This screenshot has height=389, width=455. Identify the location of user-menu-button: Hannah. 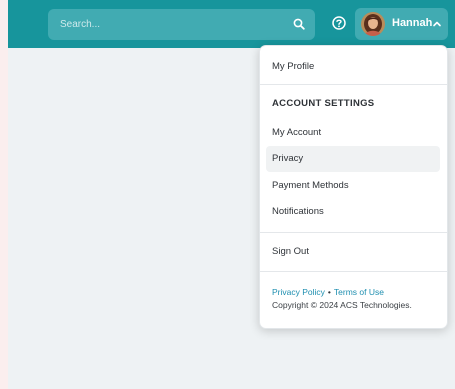
(401, 24).